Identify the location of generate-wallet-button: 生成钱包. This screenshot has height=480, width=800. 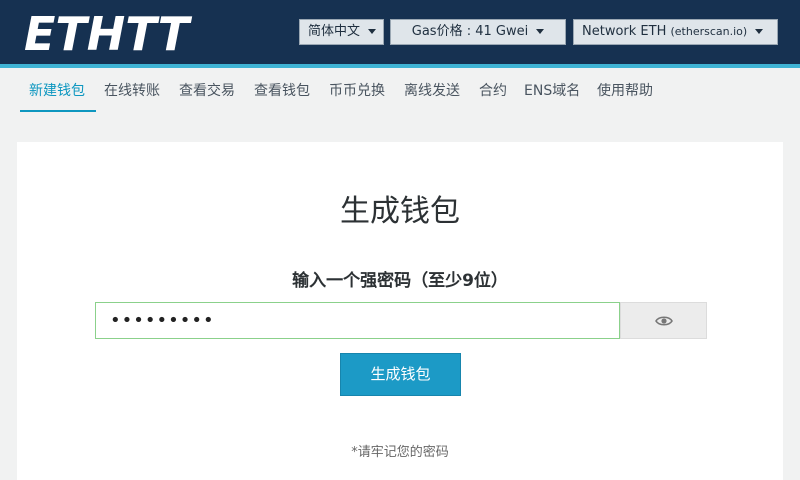
(400, 374).